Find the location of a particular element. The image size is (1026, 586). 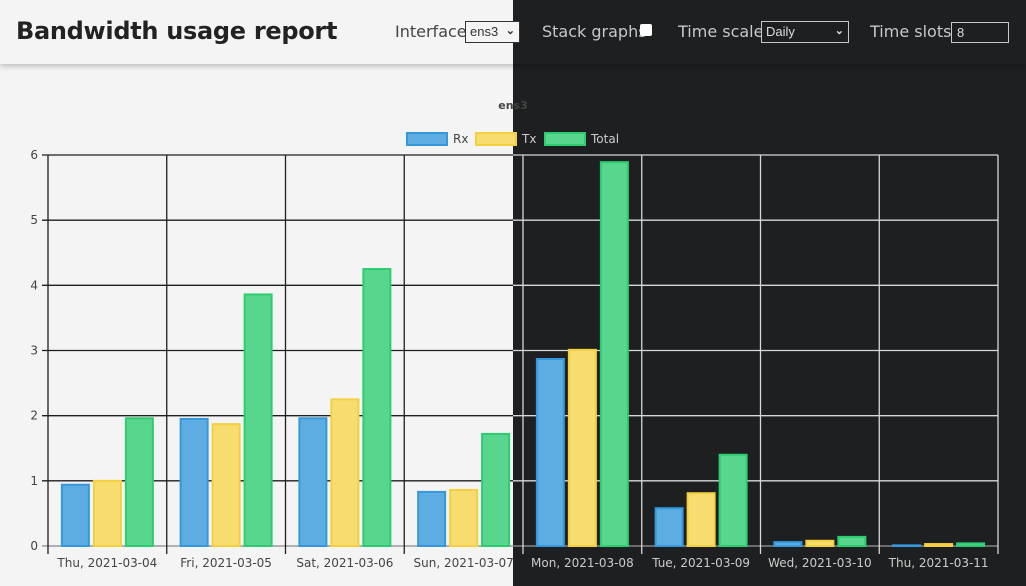

x-tick-label: Wed, 2021-03-10 is located at coordinates (820, 563).